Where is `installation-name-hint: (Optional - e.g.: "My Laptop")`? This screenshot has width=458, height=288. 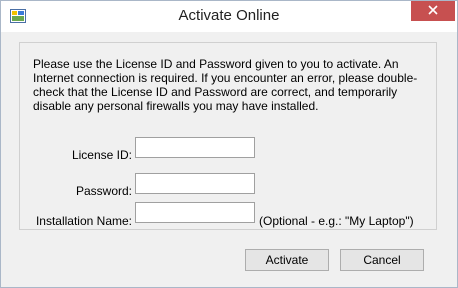
installation-name-hint: (Optional - e.g.: "My Laptop") is located at coordinates (336, 221).